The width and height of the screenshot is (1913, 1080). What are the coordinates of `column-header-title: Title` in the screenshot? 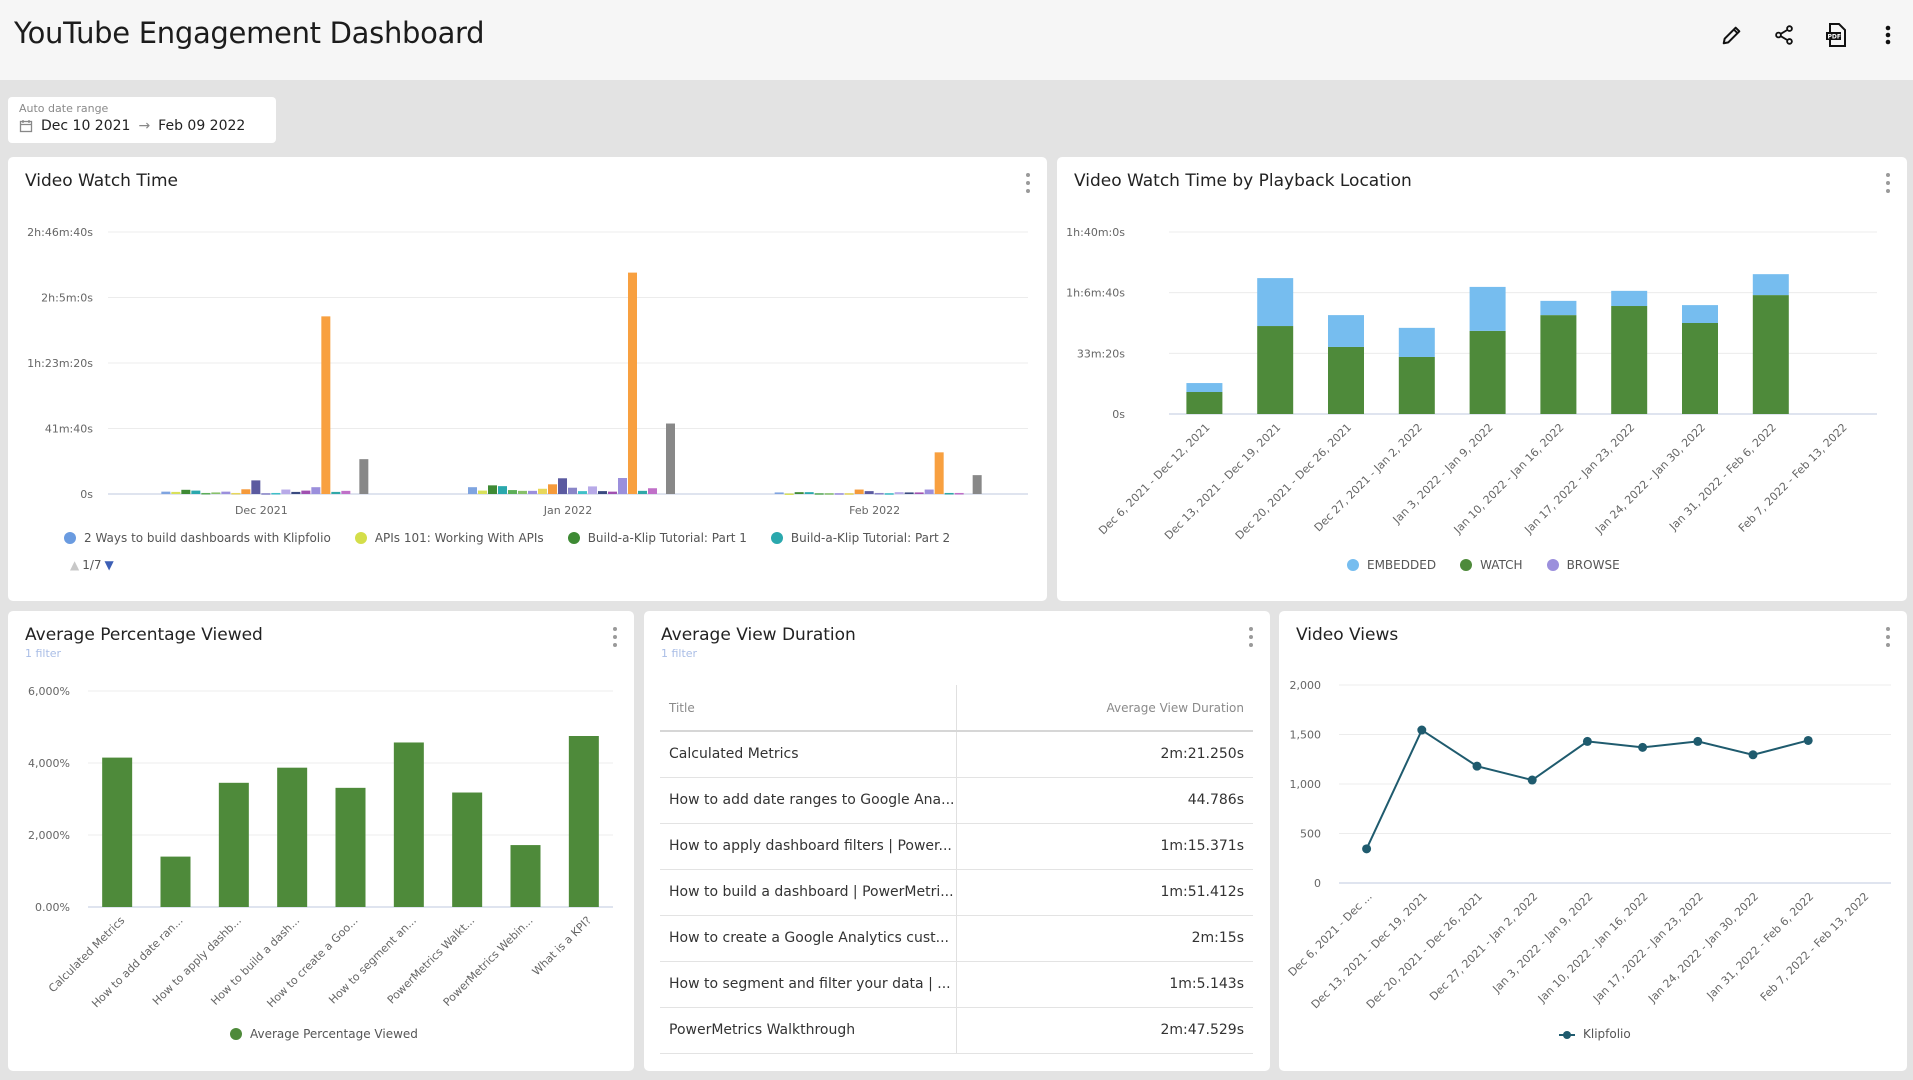 It's located at (808, 708).